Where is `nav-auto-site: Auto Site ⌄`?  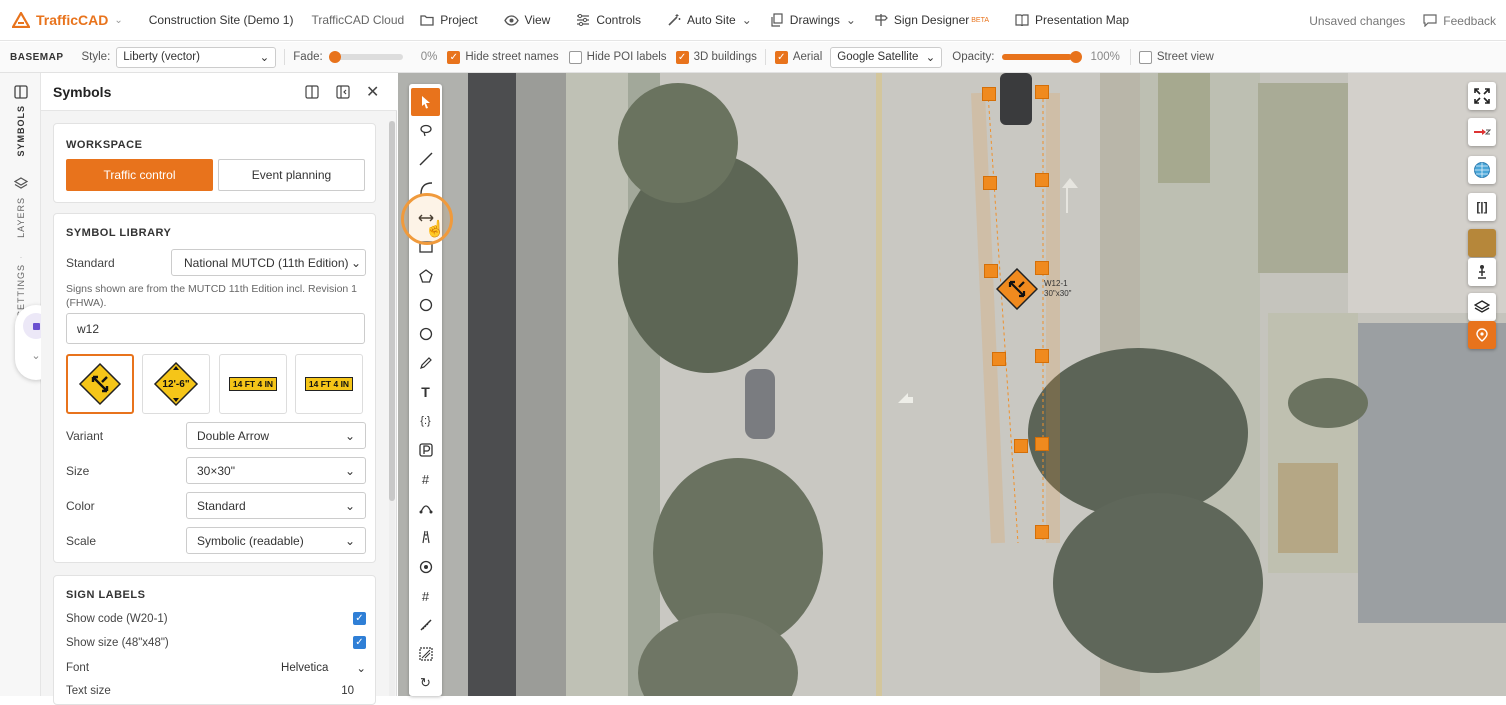 nav-auto-site: Auto Site ⌄ is located at coordinates (709, 20).